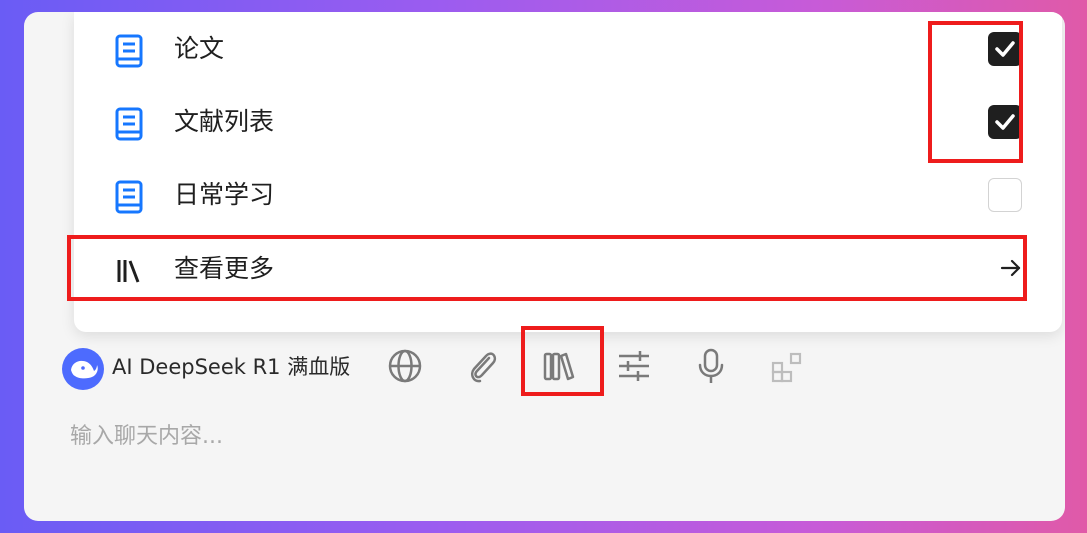 The width and height of the screenshot is (1087, 533). What do you see at coordinates (568, 121) in the screenshot?
I see `menu-item-2: 文献列表` at bounding box center [568, 121].